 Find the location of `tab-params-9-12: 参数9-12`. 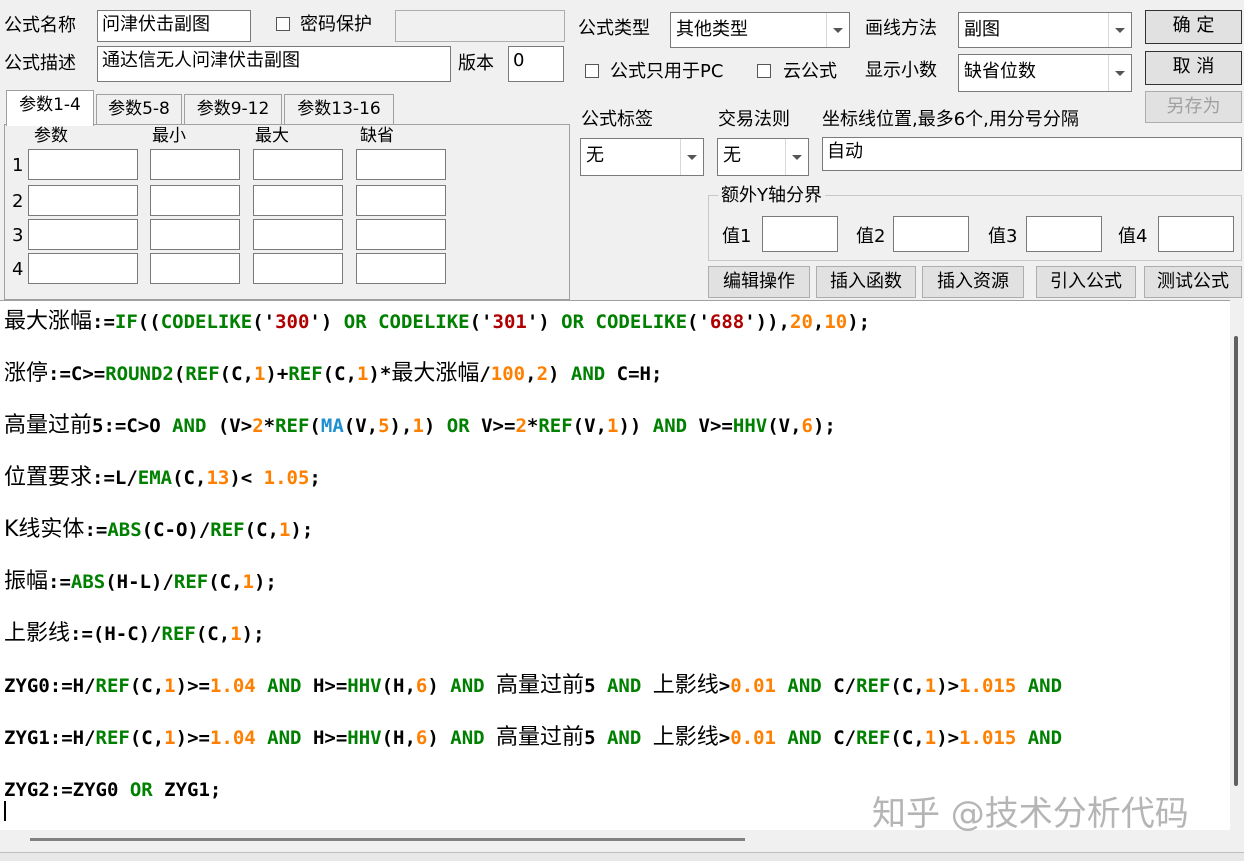

tab-params-9-12: 参数9-12 is located at coordinates (233, 109).